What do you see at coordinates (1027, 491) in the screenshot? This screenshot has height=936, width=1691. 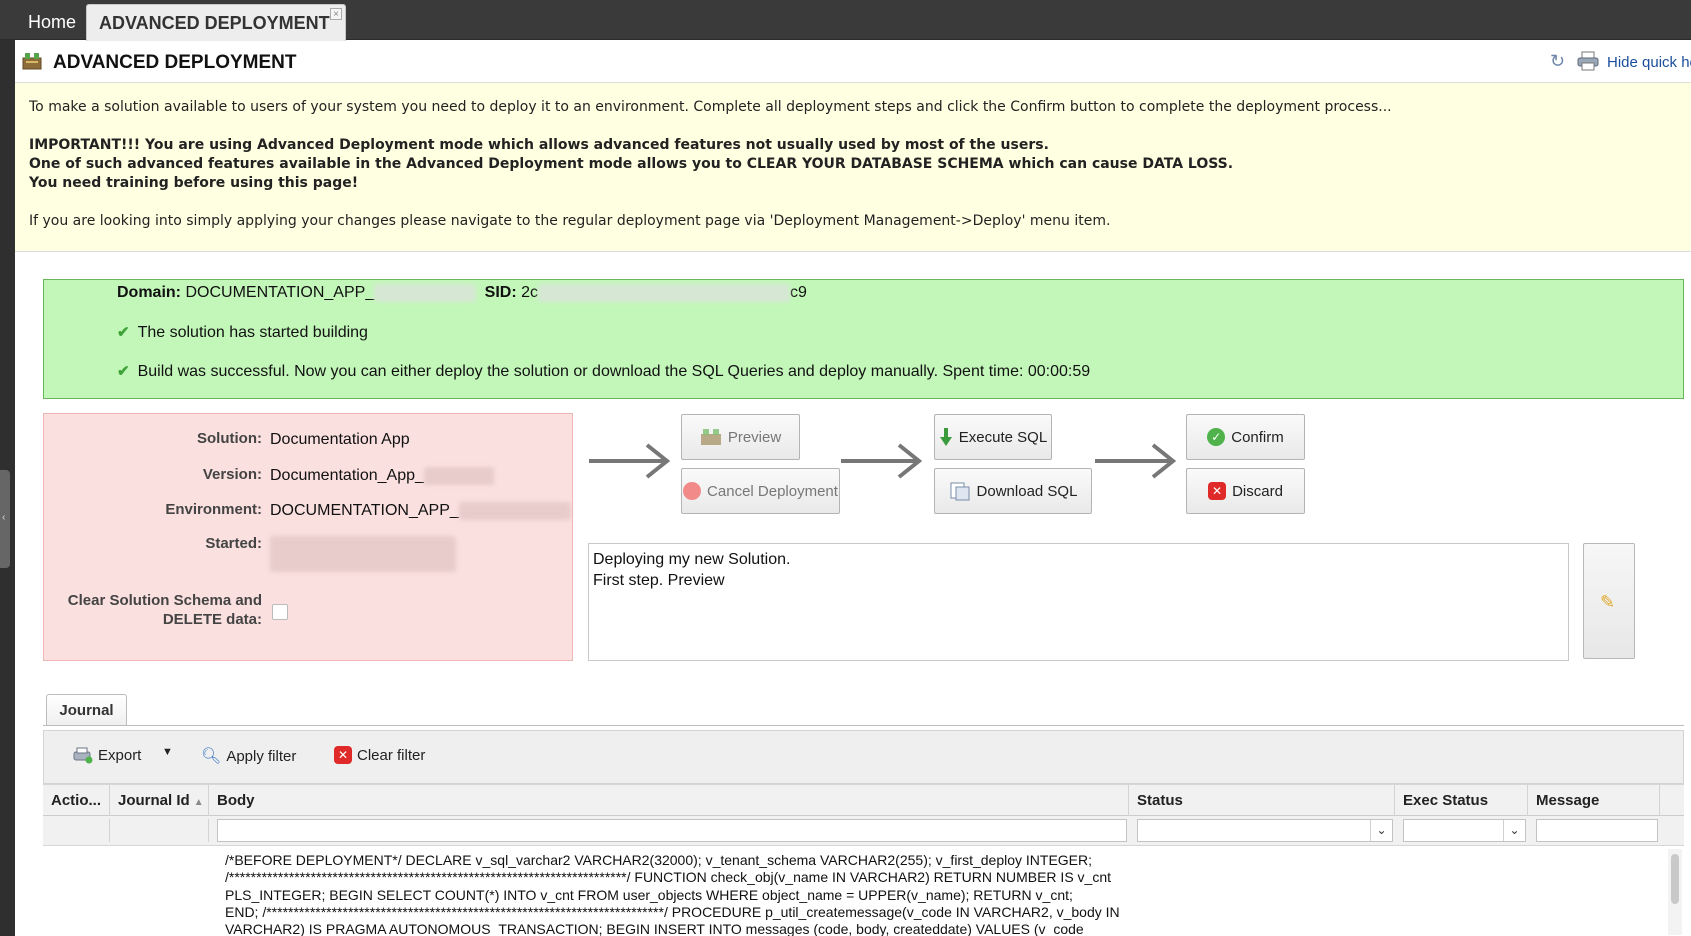 I see `download-sql-label: Download SQL` at bounding box center [1027, 491].